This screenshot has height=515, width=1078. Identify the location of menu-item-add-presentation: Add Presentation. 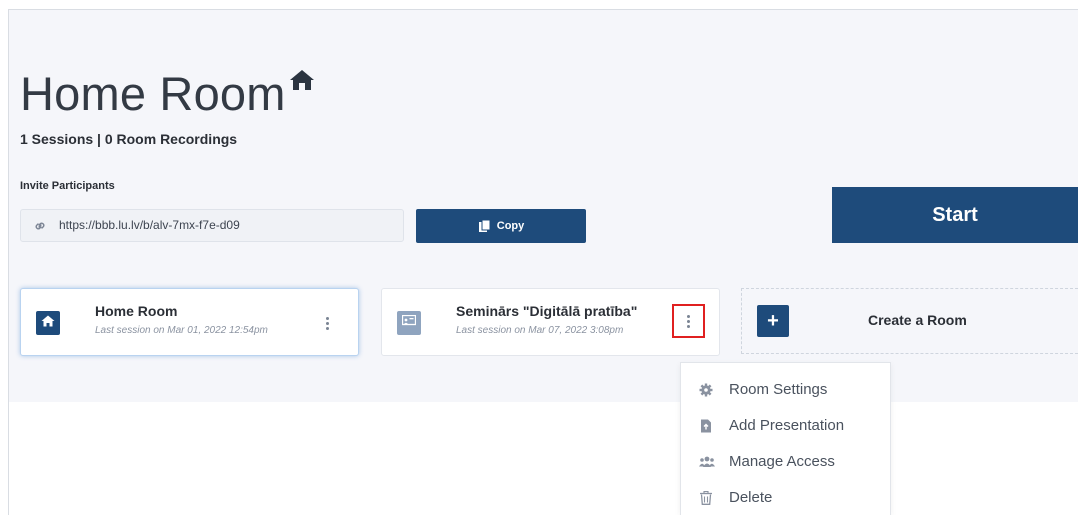
(785, 426).